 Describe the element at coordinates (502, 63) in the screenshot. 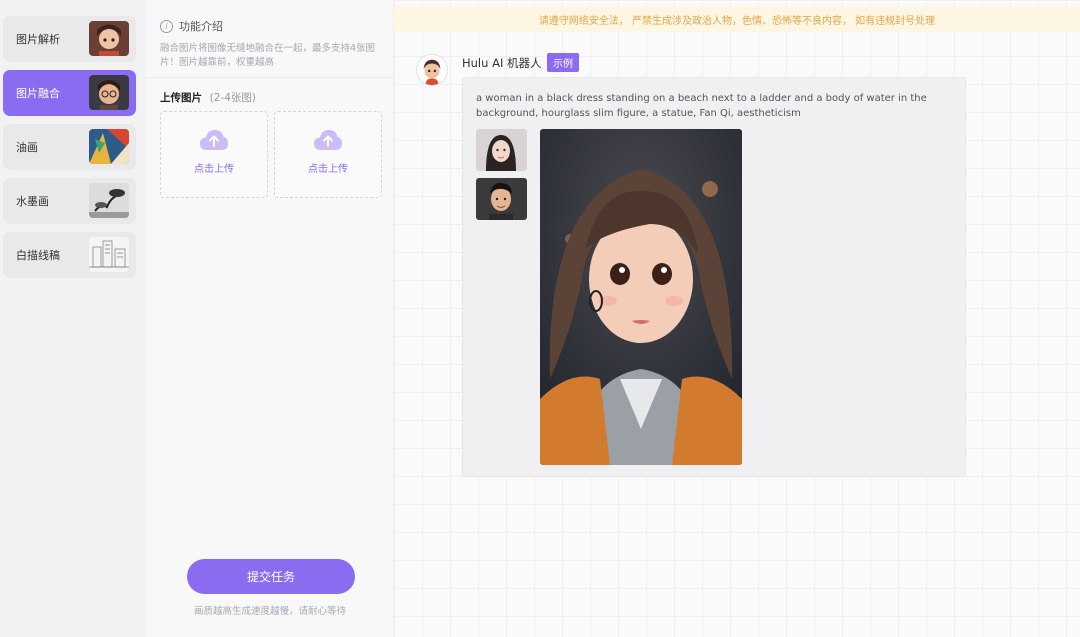

I see `bot-name: Hulu AI 机器人` at that location.